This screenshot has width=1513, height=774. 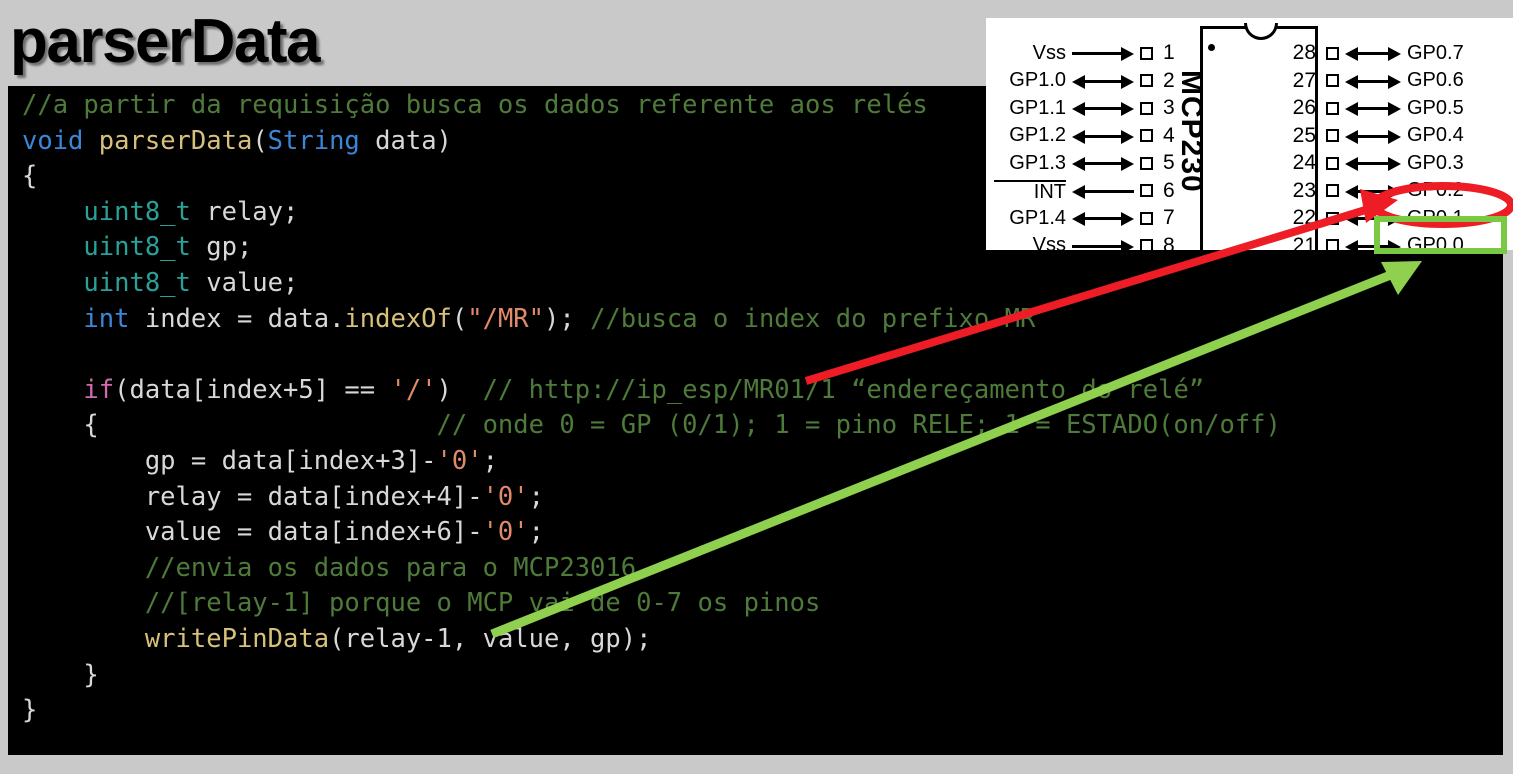 I want to click on code-token: value;, so click(x=244, y=282).